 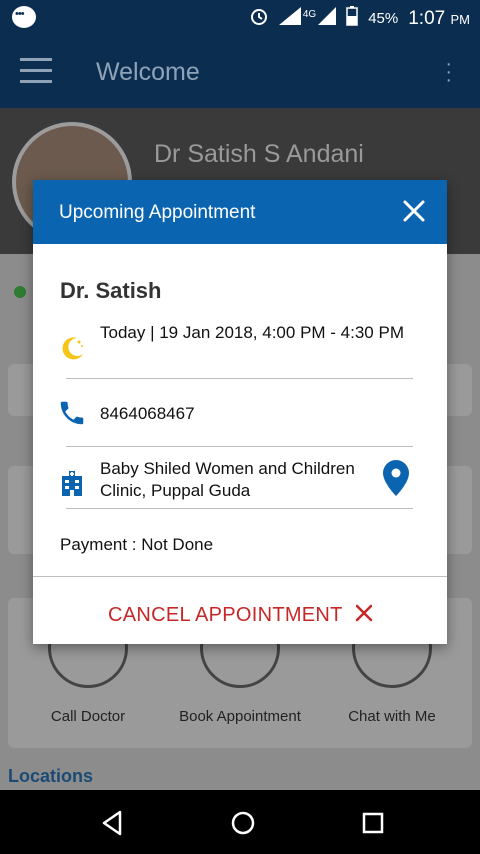 I want to click on app-bar: Welcome · · ·, so click(x=240, y=72).